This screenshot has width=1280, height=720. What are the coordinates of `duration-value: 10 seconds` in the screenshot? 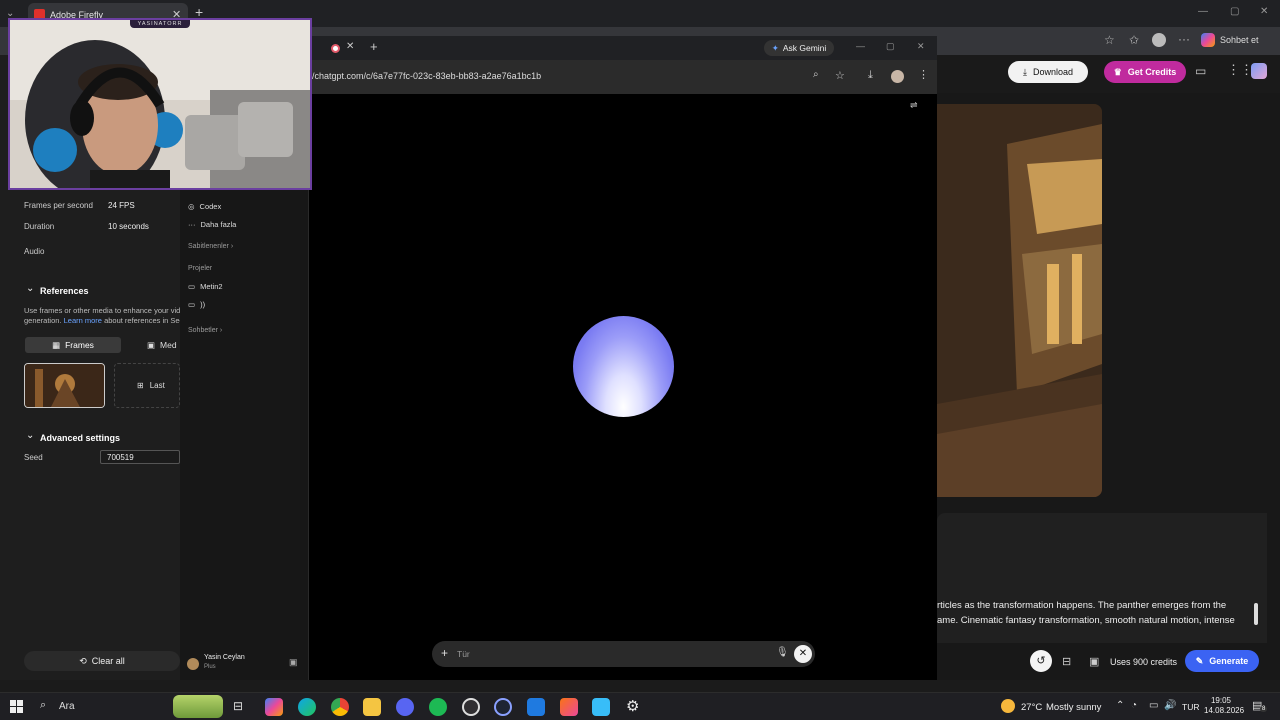 It's located at (128, 226).